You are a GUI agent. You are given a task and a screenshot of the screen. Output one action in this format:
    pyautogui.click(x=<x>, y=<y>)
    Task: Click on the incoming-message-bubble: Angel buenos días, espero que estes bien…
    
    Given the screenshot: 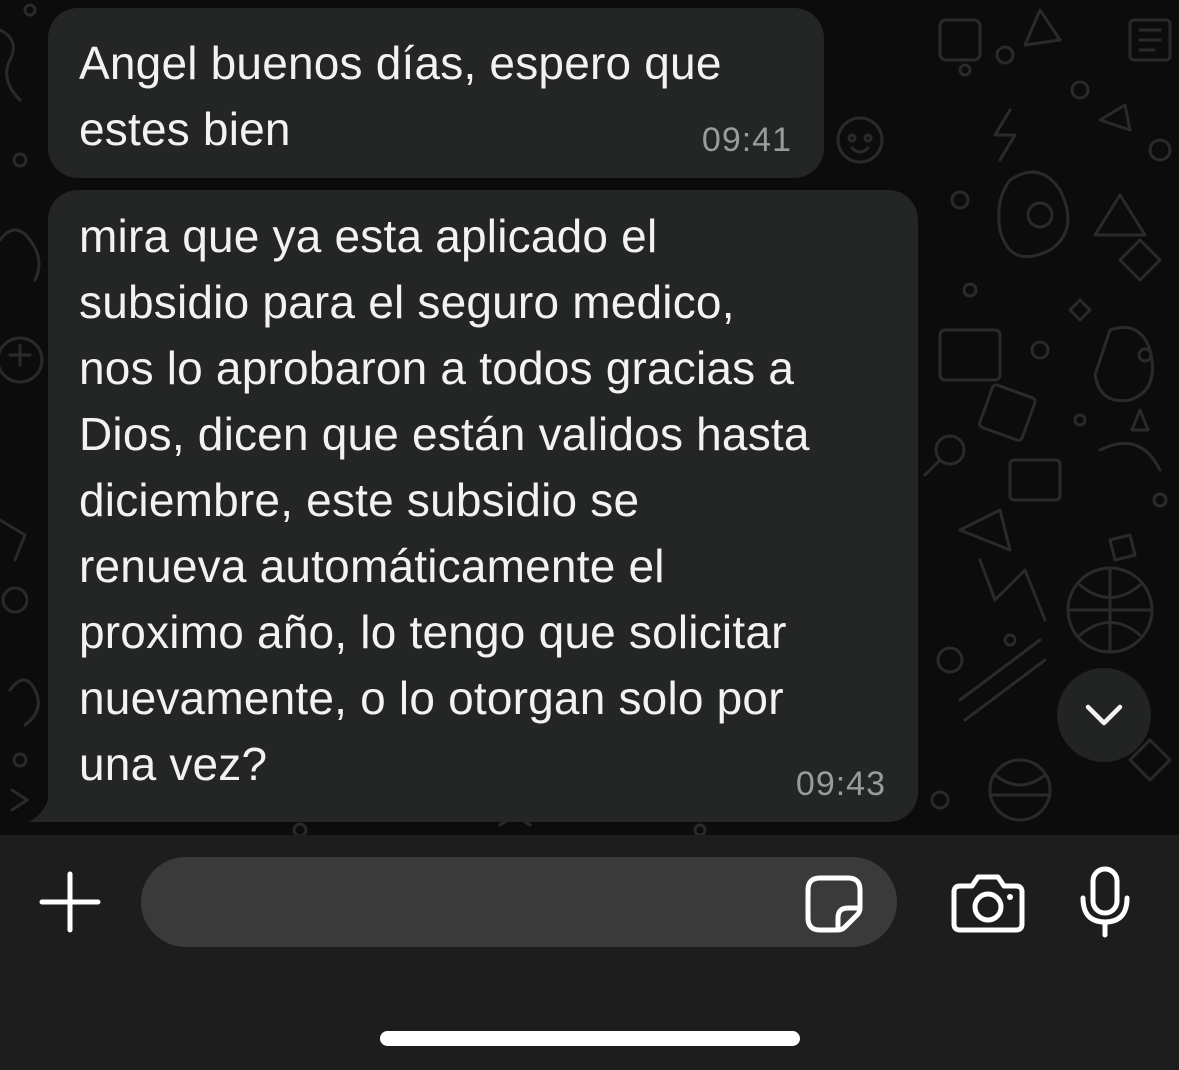 What is the action you would take?
    pyautogui.click(x=436, y=93)
    